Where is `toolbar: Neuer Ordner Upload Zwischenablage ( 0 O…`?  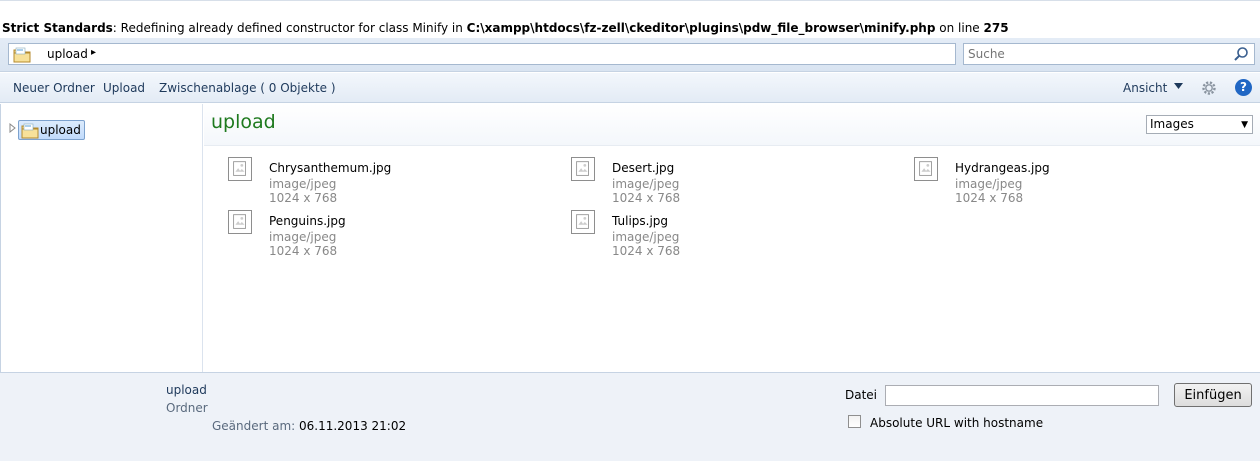
toolbar: Neuer Ordner Upload Zwischenablage ( 0 O… is located at coordinates (630, 88).